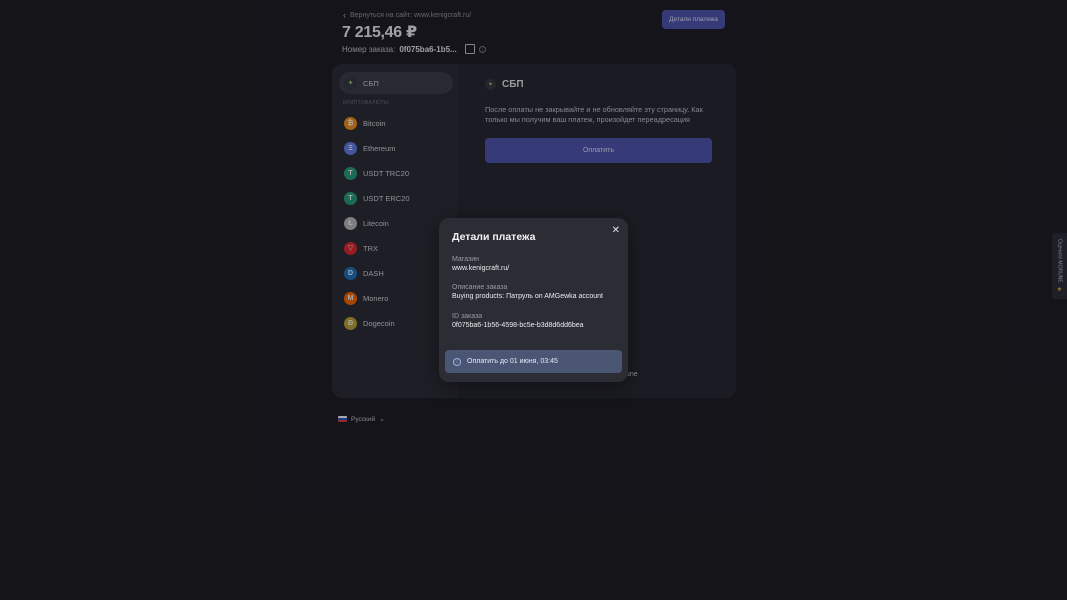 The image size is (1067, 600). I want to click on method-usdt-trc20: T USDT TRC20, so click(396, 173).